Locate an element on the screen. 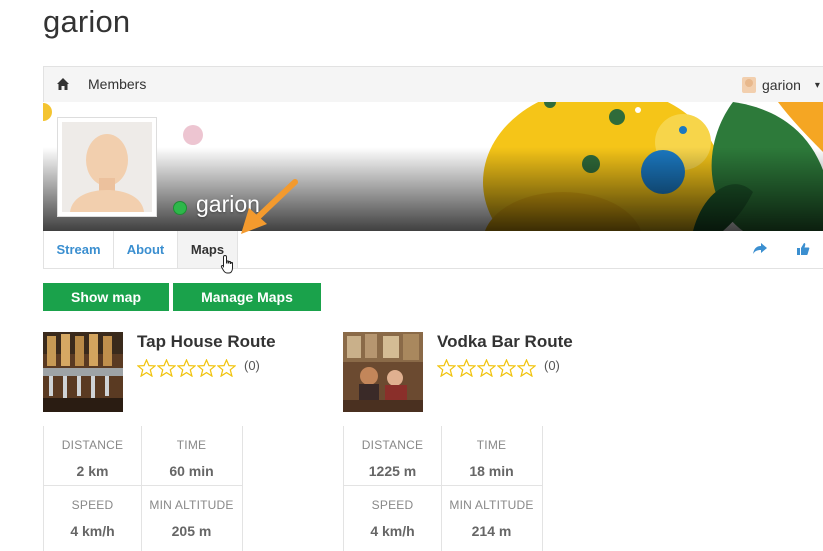 This screenshot has width=823, height=551. profile-avatar is located at coordinates (107, 167).